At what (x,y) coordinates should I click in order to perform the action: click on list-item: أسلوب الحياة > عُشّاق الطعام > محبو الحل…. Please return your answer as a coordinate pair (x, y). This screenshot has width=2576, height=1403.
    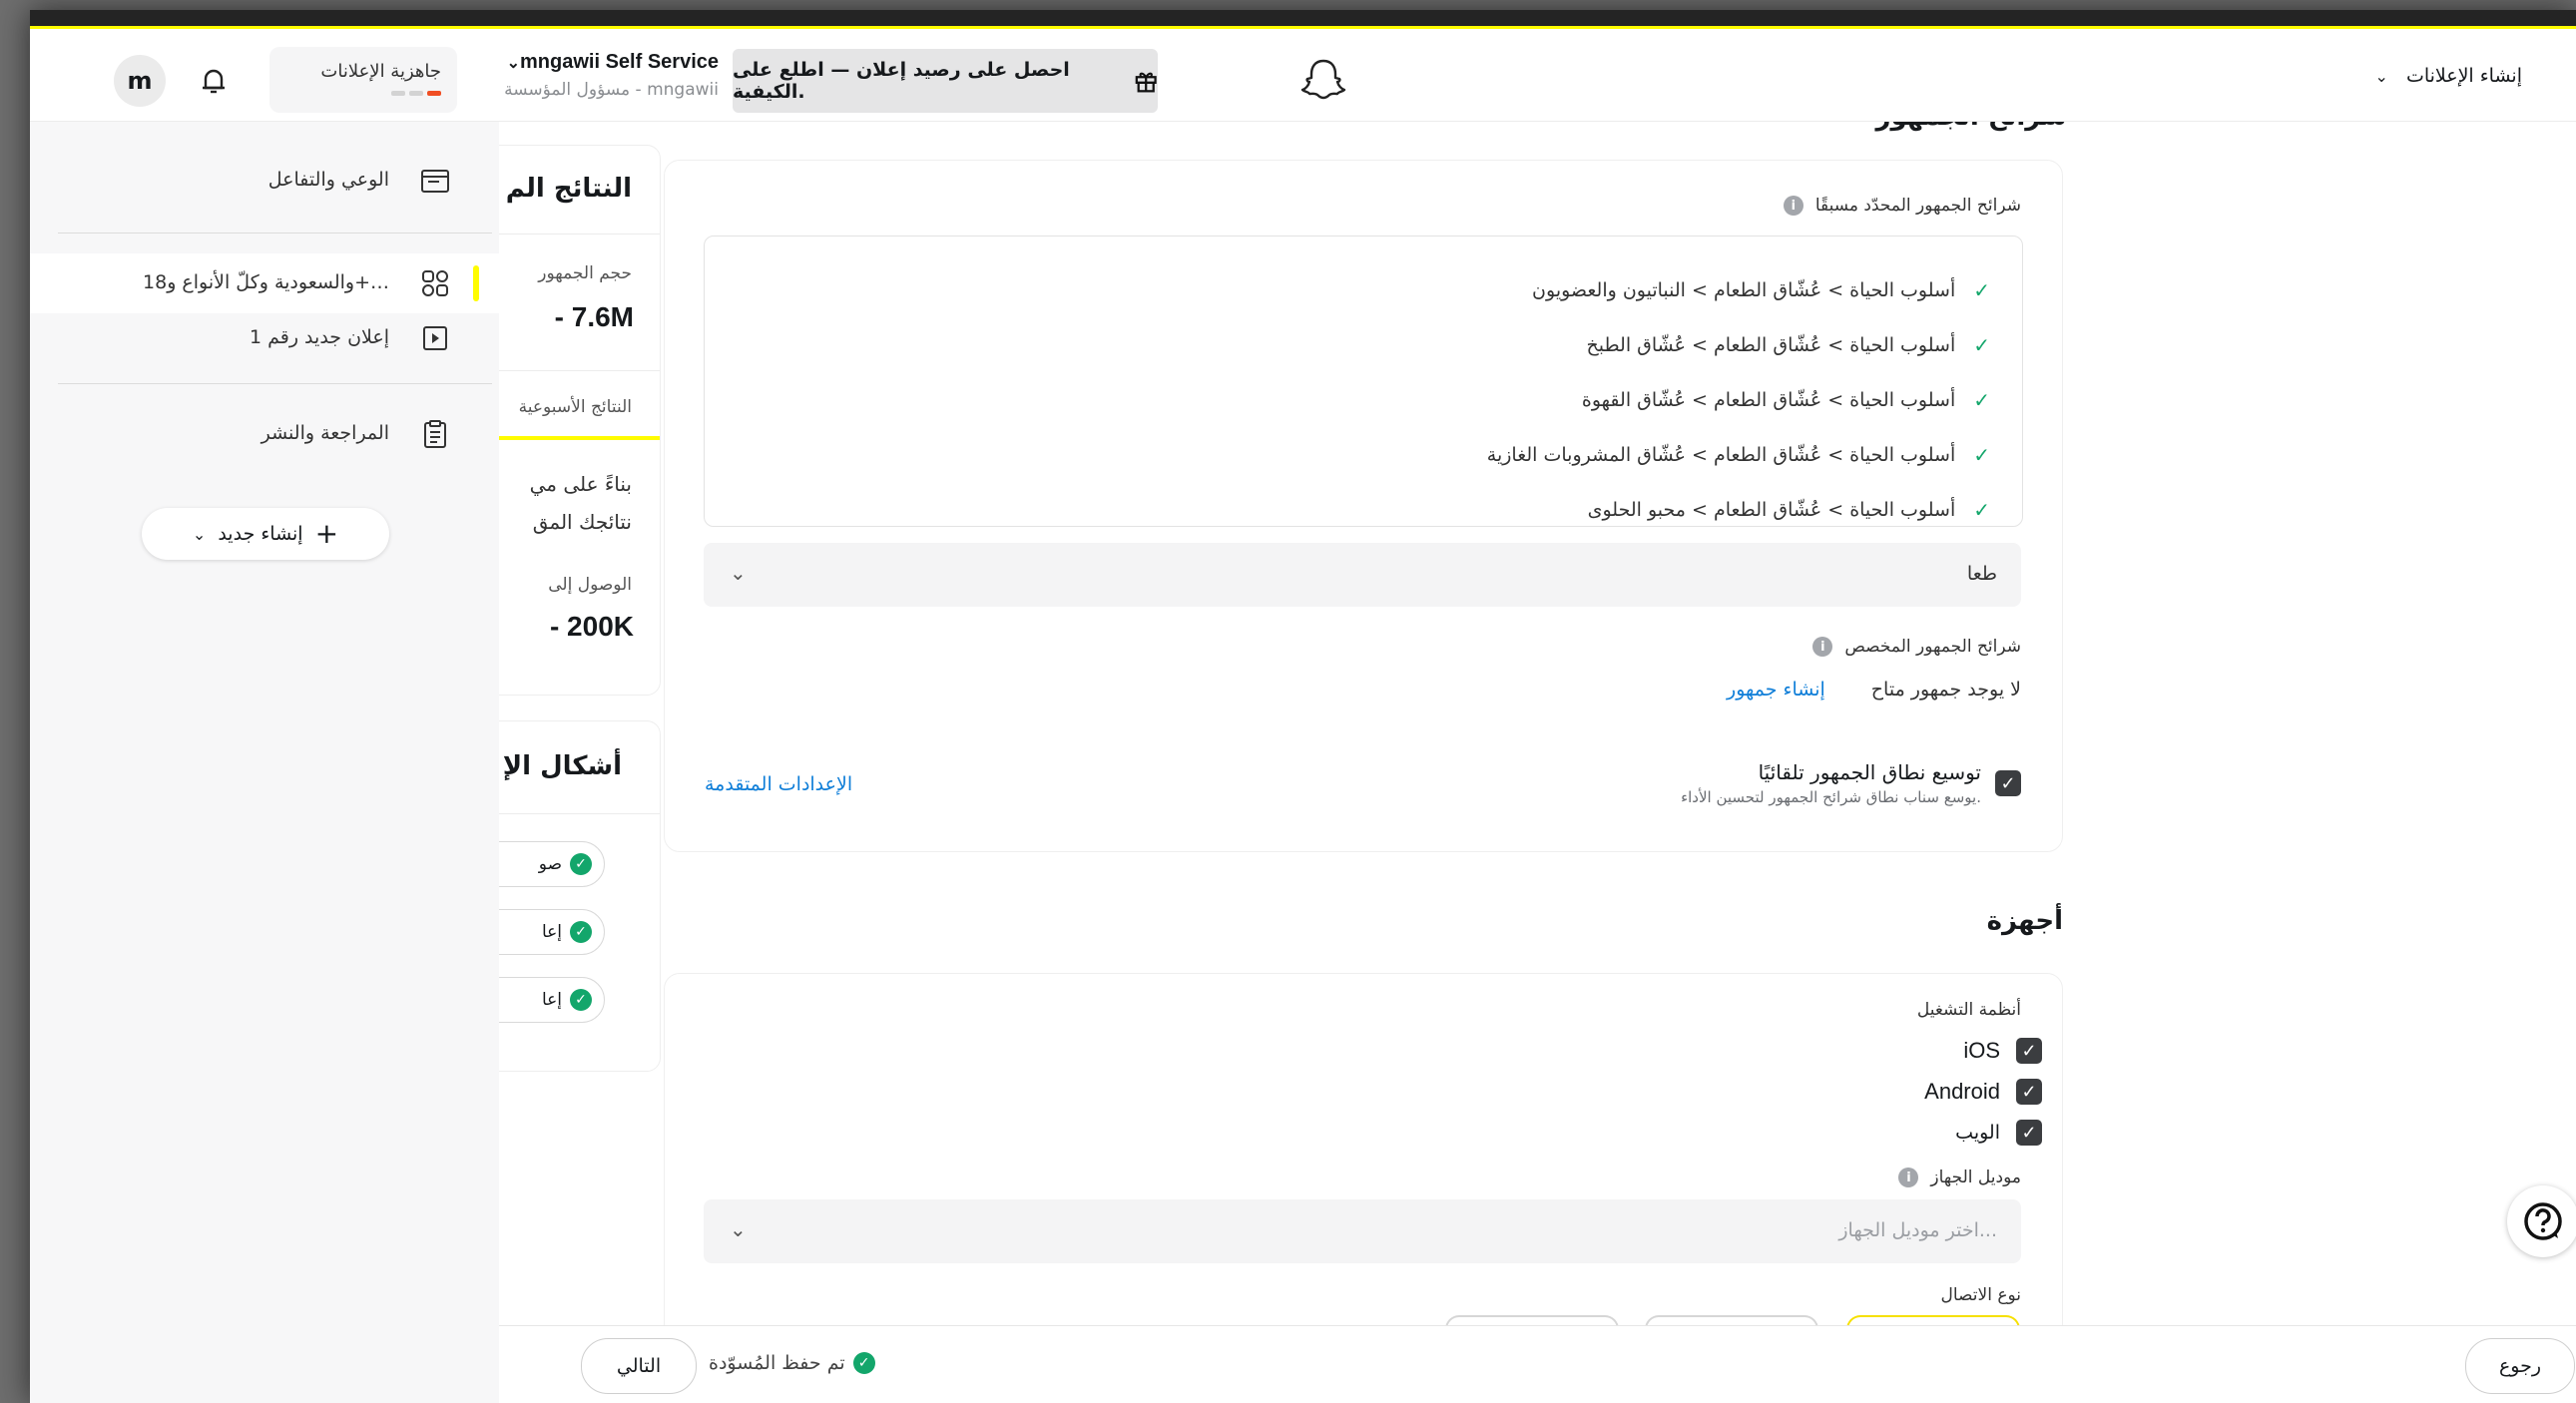
    Looking at the image, I should click on (1789, 510).